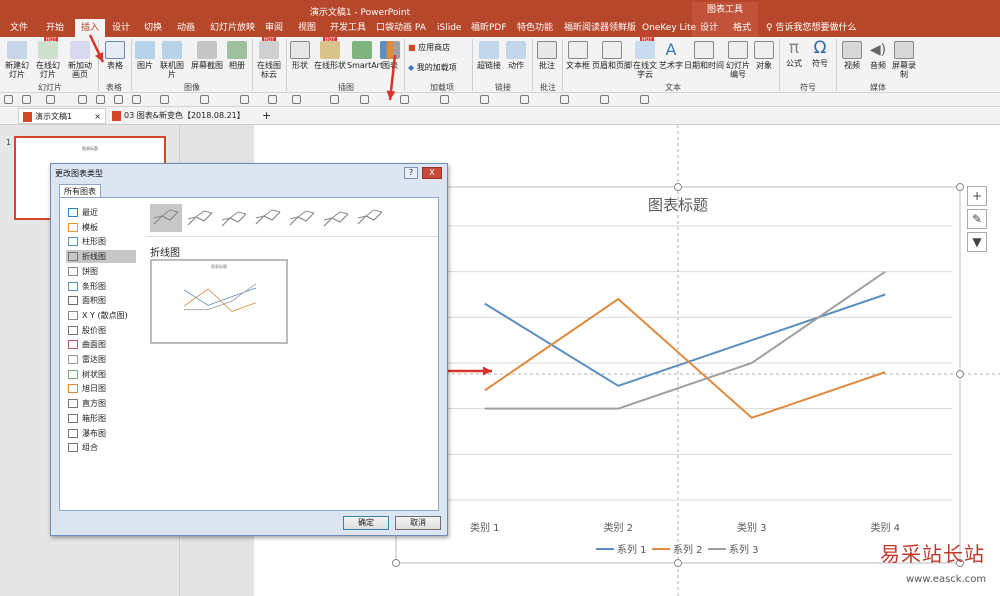 This screenshot has width=1000, height=596. What do you see at coordinates (977, 219) in the screenshot?
I see `chart-styles-button: ✎` at bounding box center [977, 219].